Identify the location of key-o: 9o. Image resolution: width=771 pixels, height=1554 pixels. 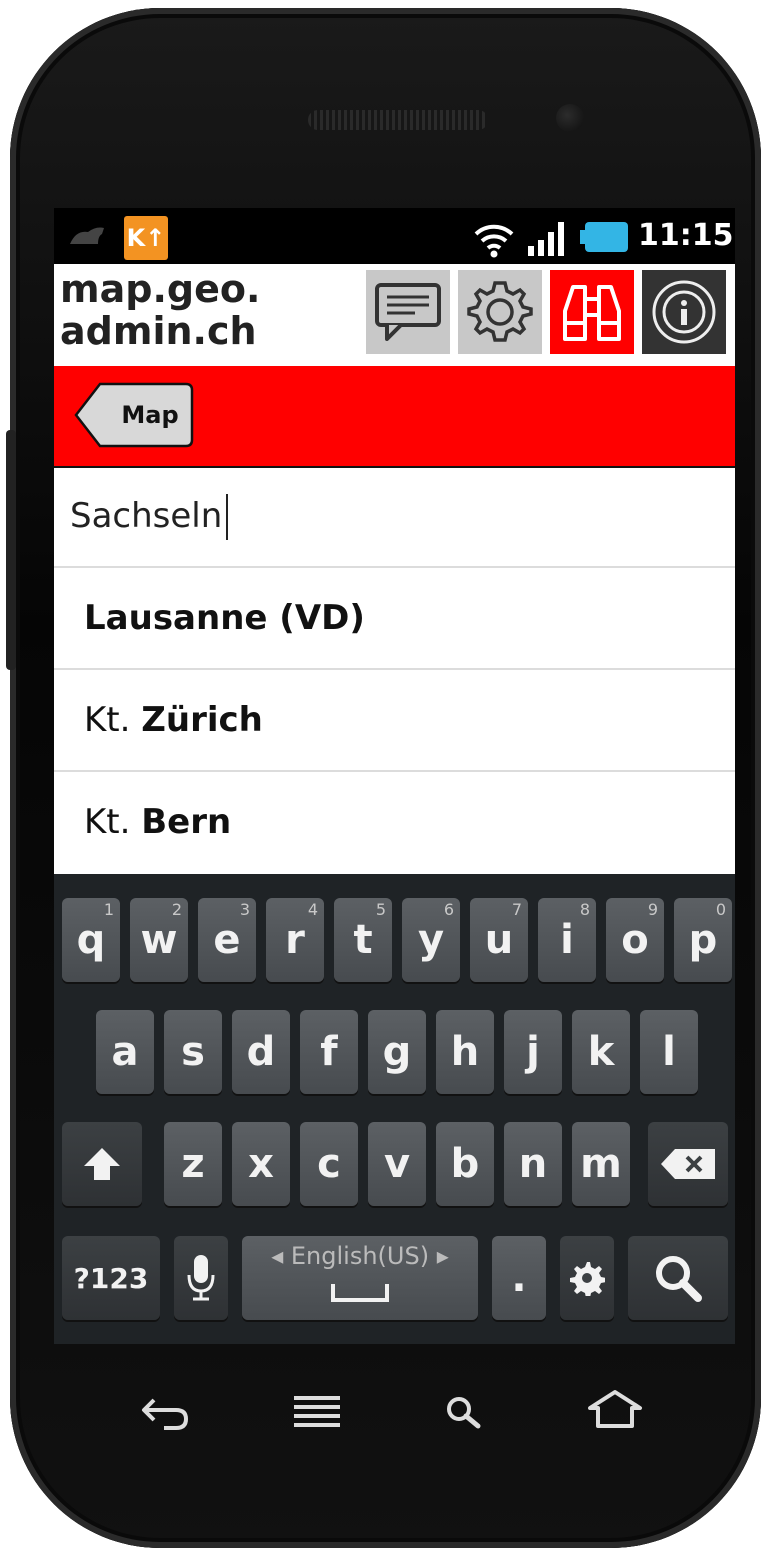
(635, 940).